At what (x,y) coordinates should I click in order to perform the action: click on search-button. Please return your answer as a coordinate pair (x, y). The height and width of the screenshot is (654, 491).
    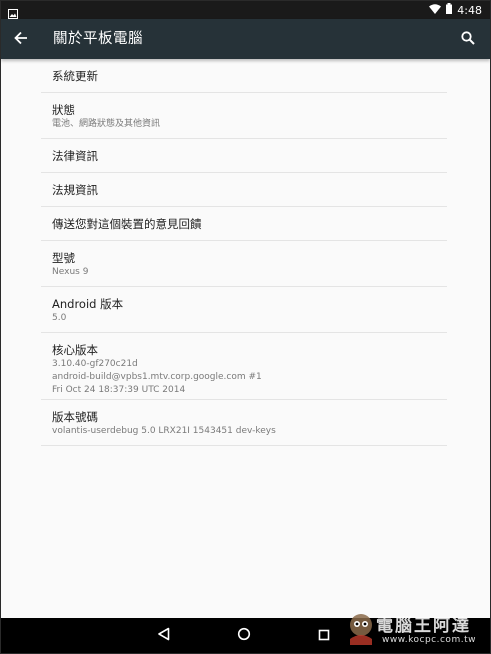
    Looking at the image, I should click on (468, 39).